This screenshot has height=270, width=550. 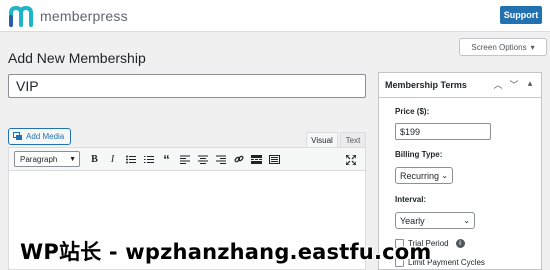 What do you see at coordinates (256, 159) in the screenshot?
I see `read-more-icon` at bounding box center [256, 159].